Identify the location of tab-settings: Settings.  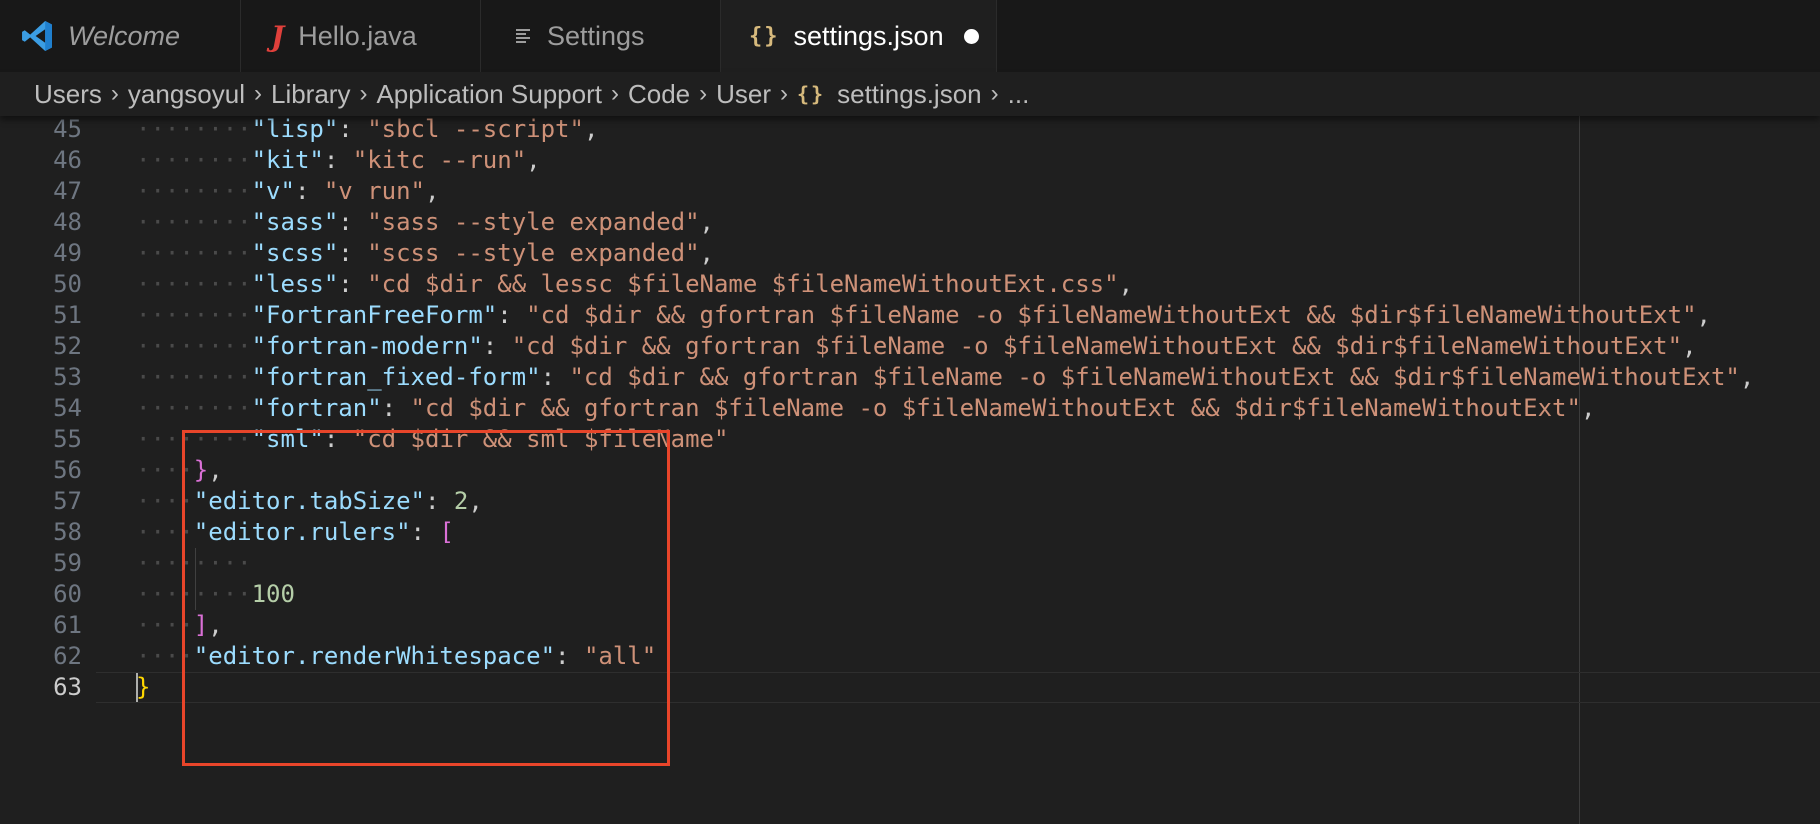
(601, 36).